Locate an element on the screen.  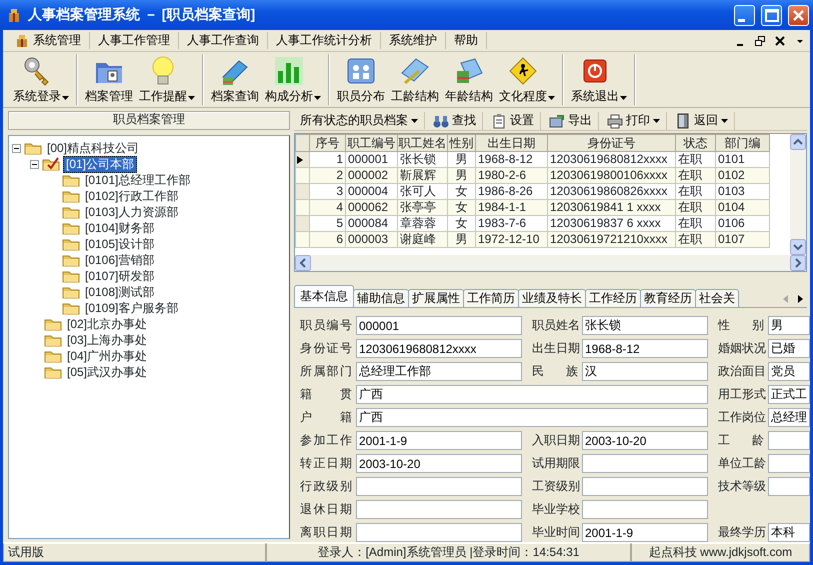
column-header: 状态 is located at coordinates (696, 143).